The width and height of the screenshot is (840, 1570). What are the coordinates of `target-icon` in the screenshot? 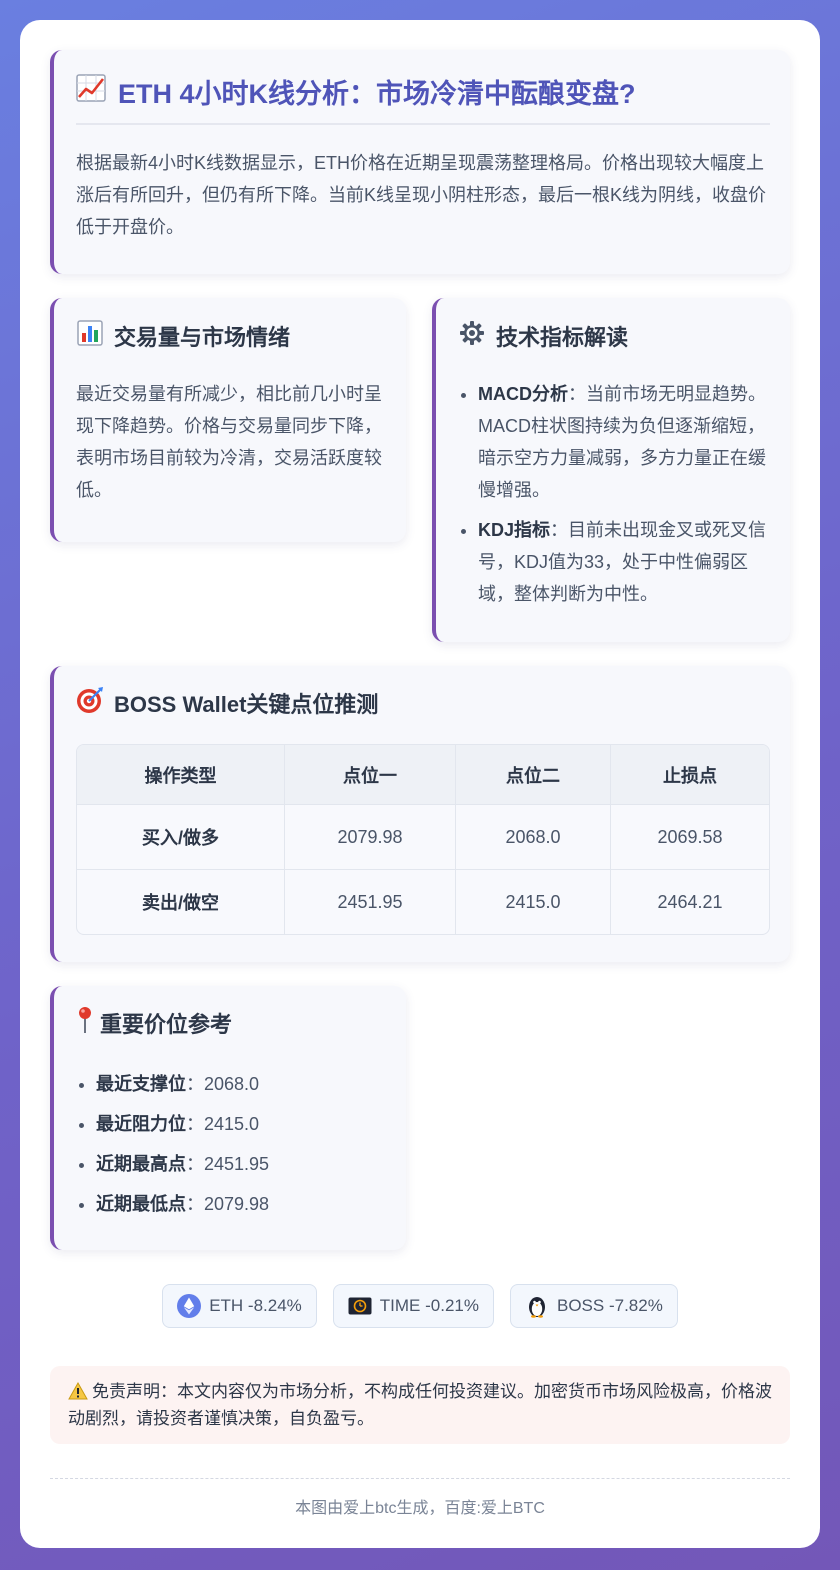 It's located at (90, 703).